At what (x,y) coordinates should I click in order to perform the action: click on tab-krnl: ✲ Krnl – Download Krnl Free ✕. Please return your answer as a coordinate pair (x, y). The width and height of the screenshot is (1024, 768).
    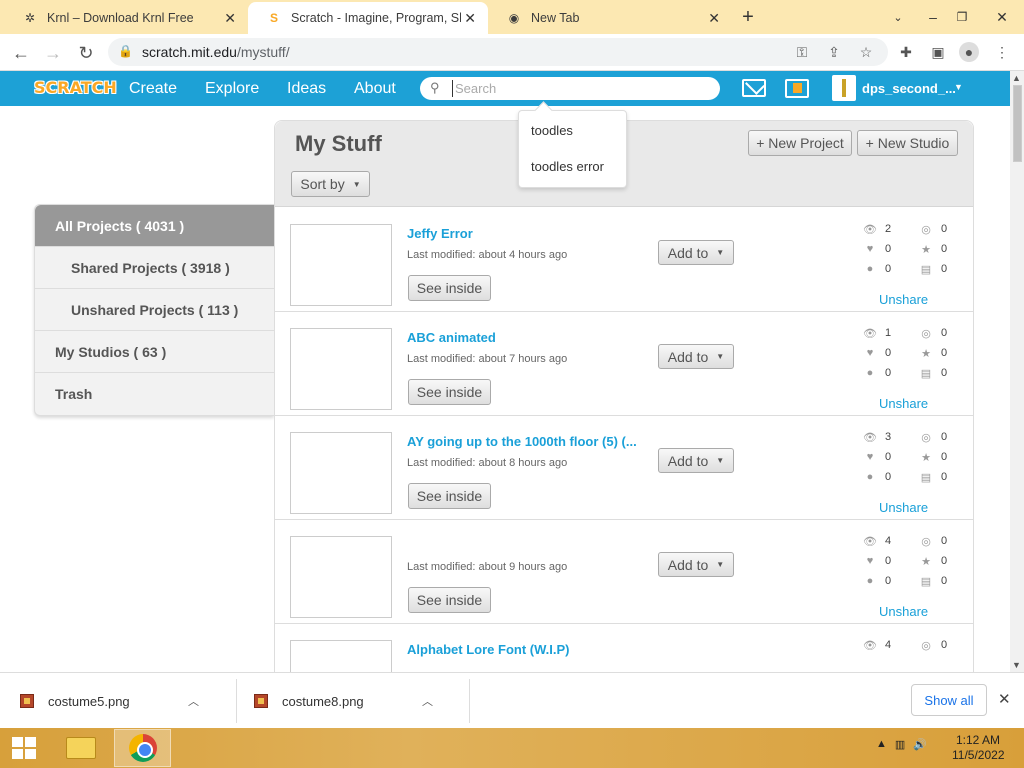
    Looking at the image, I should click on (126, 18).